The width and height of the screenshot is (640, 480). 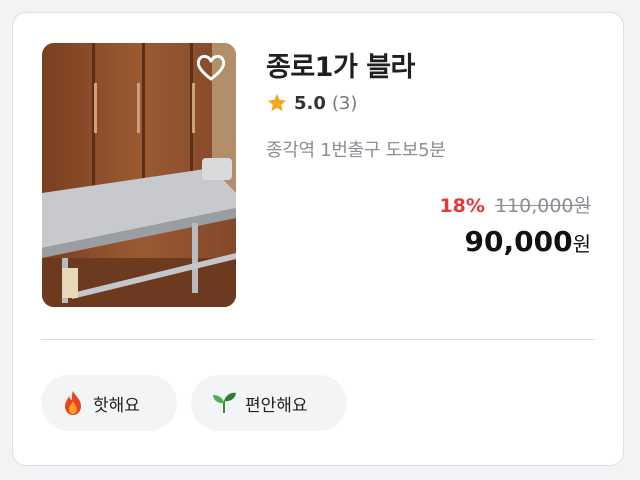 What do you see at coordinates (581, 244) in the screenshot?
I see `price-unit: 원` at bounding box center [581, 244].